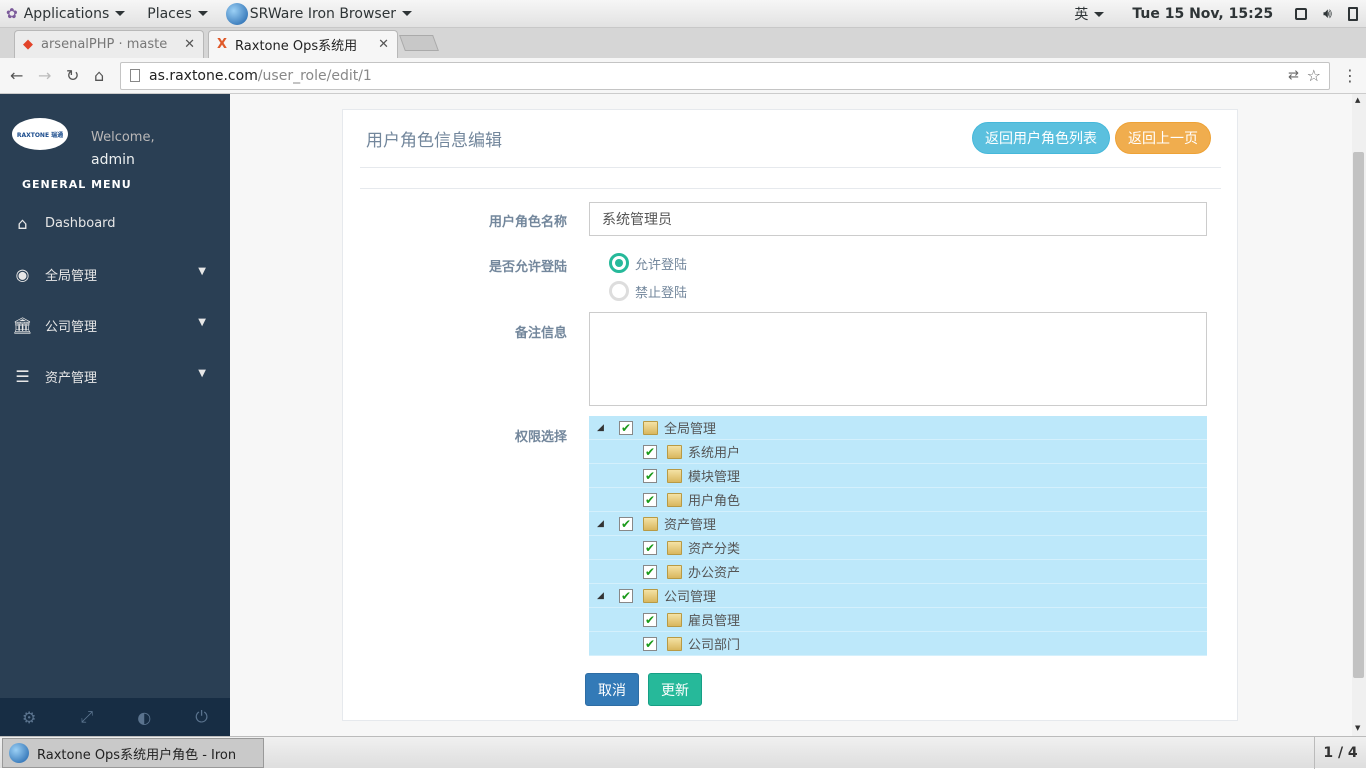 The image size is (1366, 769). Describe the element at coordinates (1301, 14) in the screenshot. I see `window-icon` at that location.